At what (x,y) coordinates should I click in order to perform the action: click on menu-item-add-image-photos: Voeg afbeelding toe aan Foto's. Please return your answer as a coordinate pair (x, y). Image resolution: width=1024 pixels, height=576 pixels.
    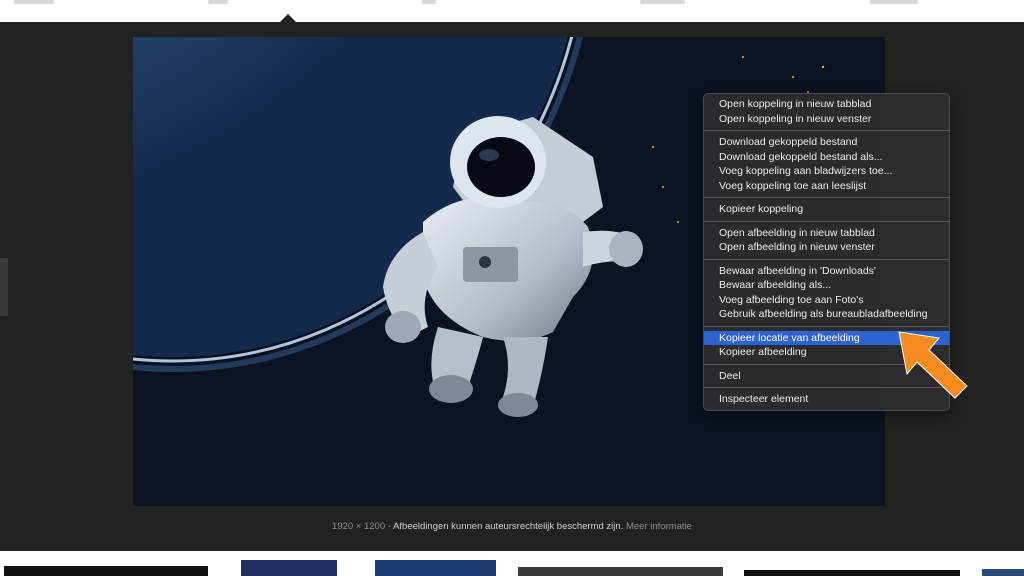
    Looking at the image, I should click on (826, 300).